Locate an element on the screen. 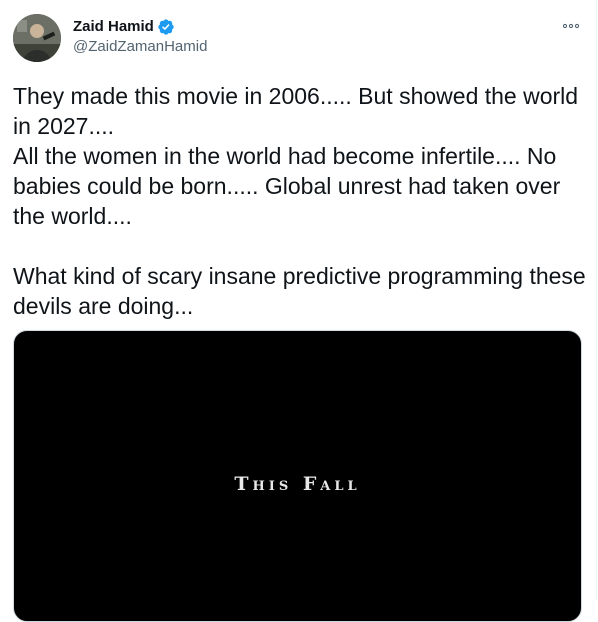 The height and width of the screenshot is (622, 598). media-caption-text: This Fall is located at coordinates (297, 484).